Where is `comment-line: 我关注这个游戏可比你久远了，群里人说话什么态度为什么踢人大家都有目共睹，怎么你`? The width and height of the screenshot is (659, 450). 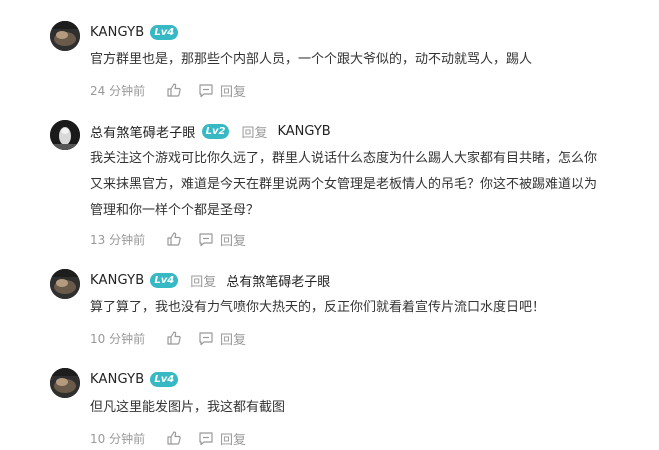
comment-line: 我关注这个游戏可比你久远了，群里人说话什么态度为什么踢人大家都有目共睹，怎么你 is located at coordinates (344, 158).